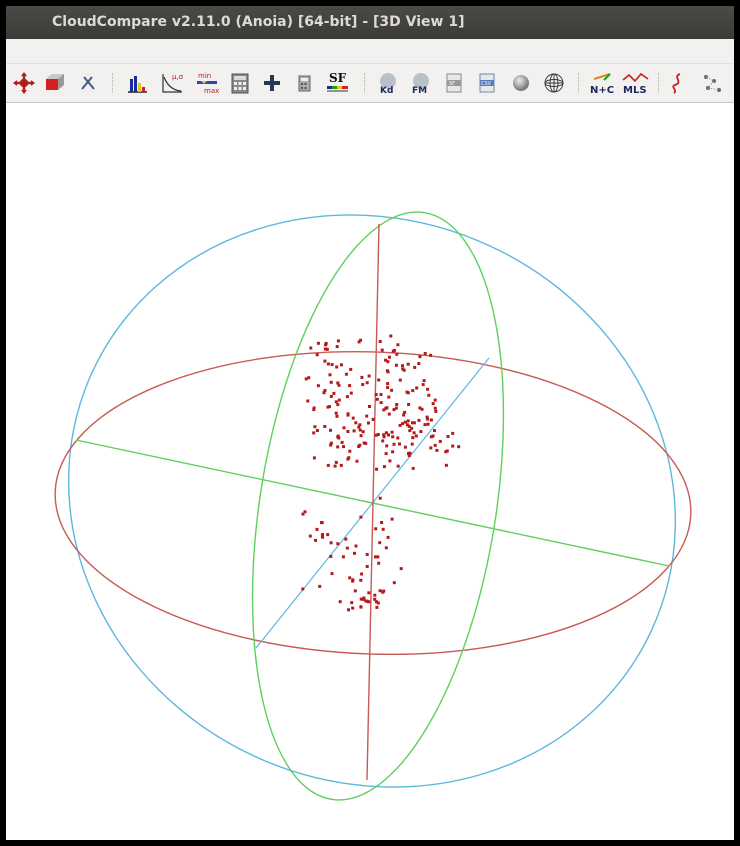  What do you see at coordinates (381, 473) in the screenshot?
I see `point-cloud` at bounding box center [381, 473].